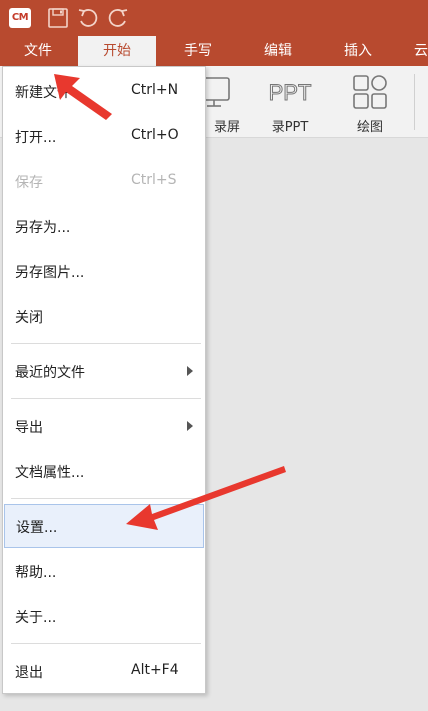 Image resolution: width=428 pixels, height=711 pixels. I want to click on menu-item-shortcut: Ctrl+N, so click(155, 90).